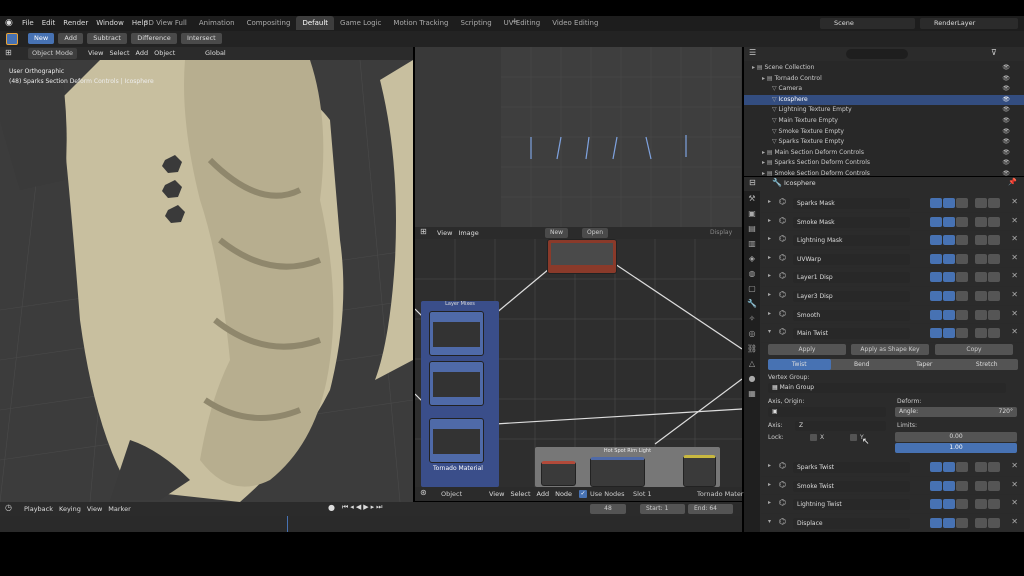  Describe the element at coordinates (884, 172) in the screenshot. I see `outliner-row: ▸ ▤ Smoke Section Deform Controls 👁` at that location.